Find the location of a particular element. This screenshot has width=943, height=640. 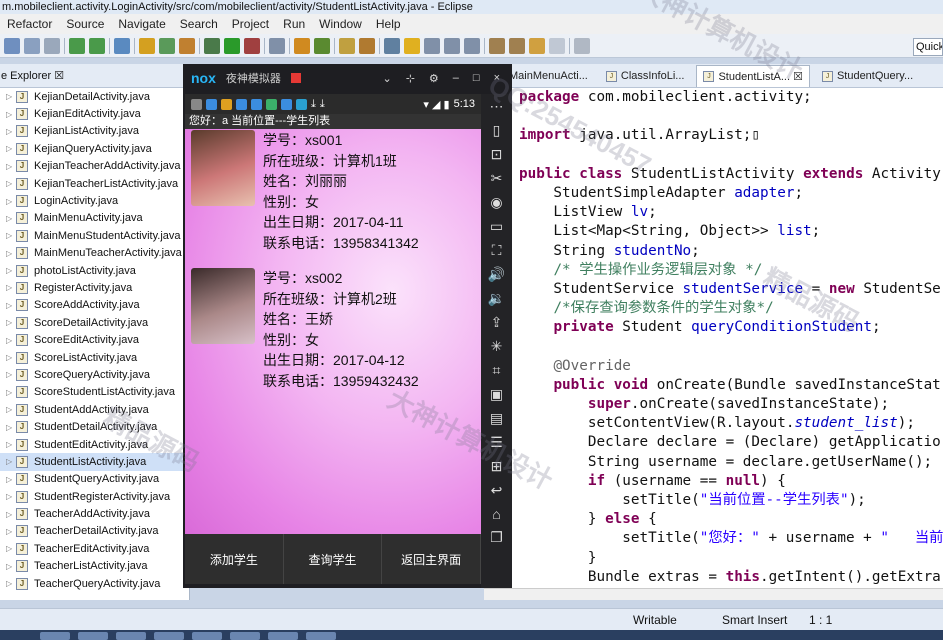

shake-icon: ✳ is located at coordinates (497, 346).